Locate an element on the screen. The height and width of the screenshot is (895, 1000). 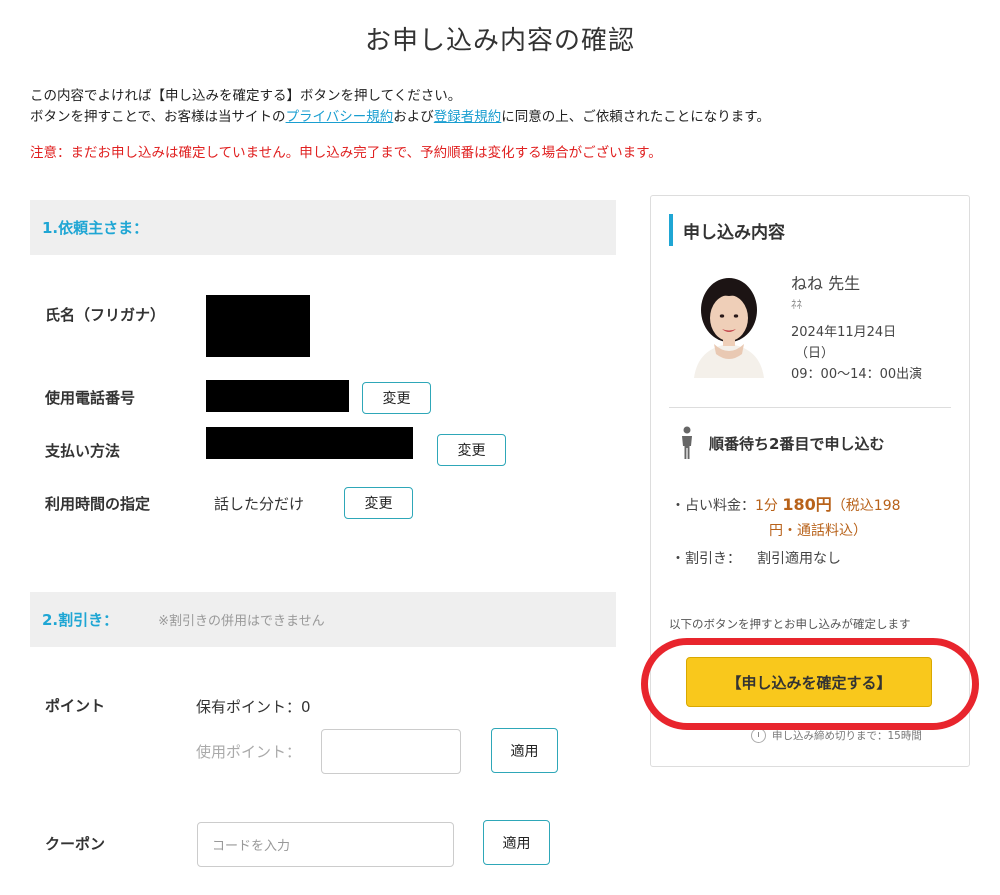
apply-points-button: 適用 is located at coordinates (524, 750).